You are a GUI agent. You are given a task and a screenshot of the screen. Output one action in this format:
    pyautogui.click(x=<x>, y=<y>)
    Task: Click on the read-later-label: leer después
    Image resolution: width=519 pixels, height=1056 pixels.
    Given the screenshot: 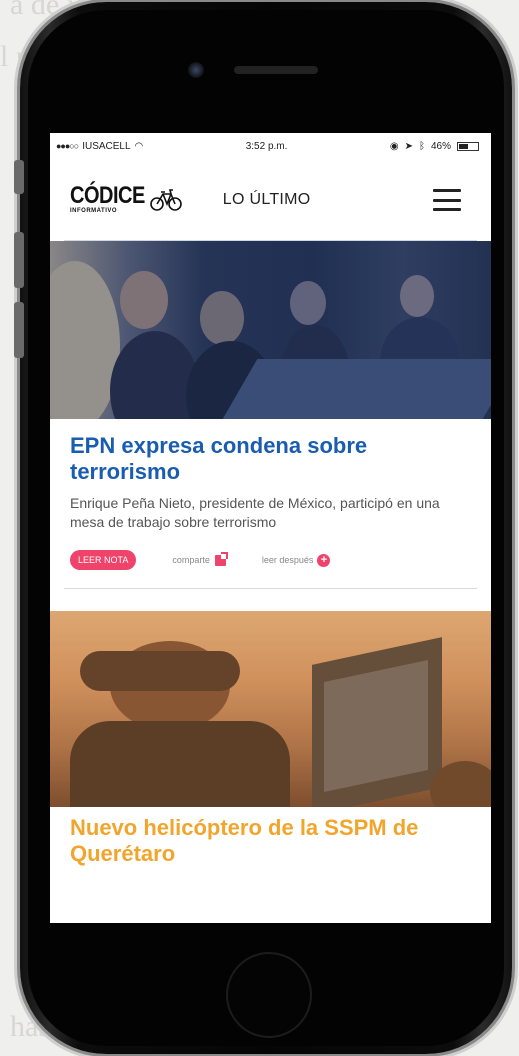 What is the action you would take?
    pyautogui.click(x=287, y=560)
    